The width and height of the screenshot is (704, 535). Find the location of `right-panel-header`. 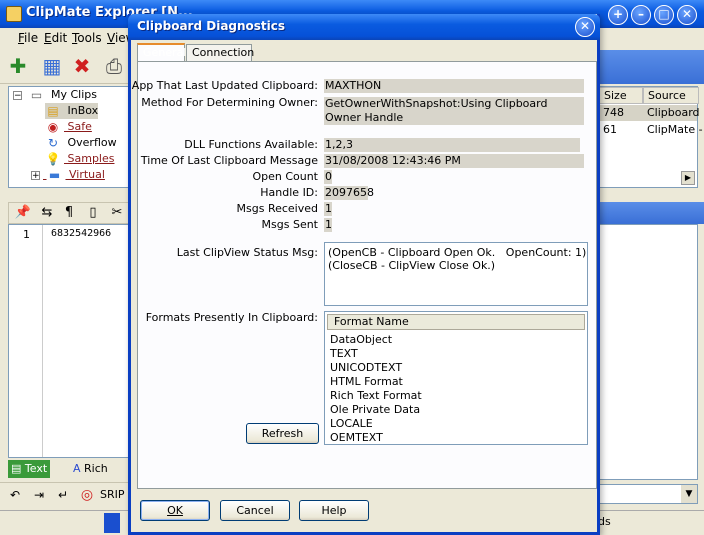

right-panel-header is located at coordinates (651, 67).